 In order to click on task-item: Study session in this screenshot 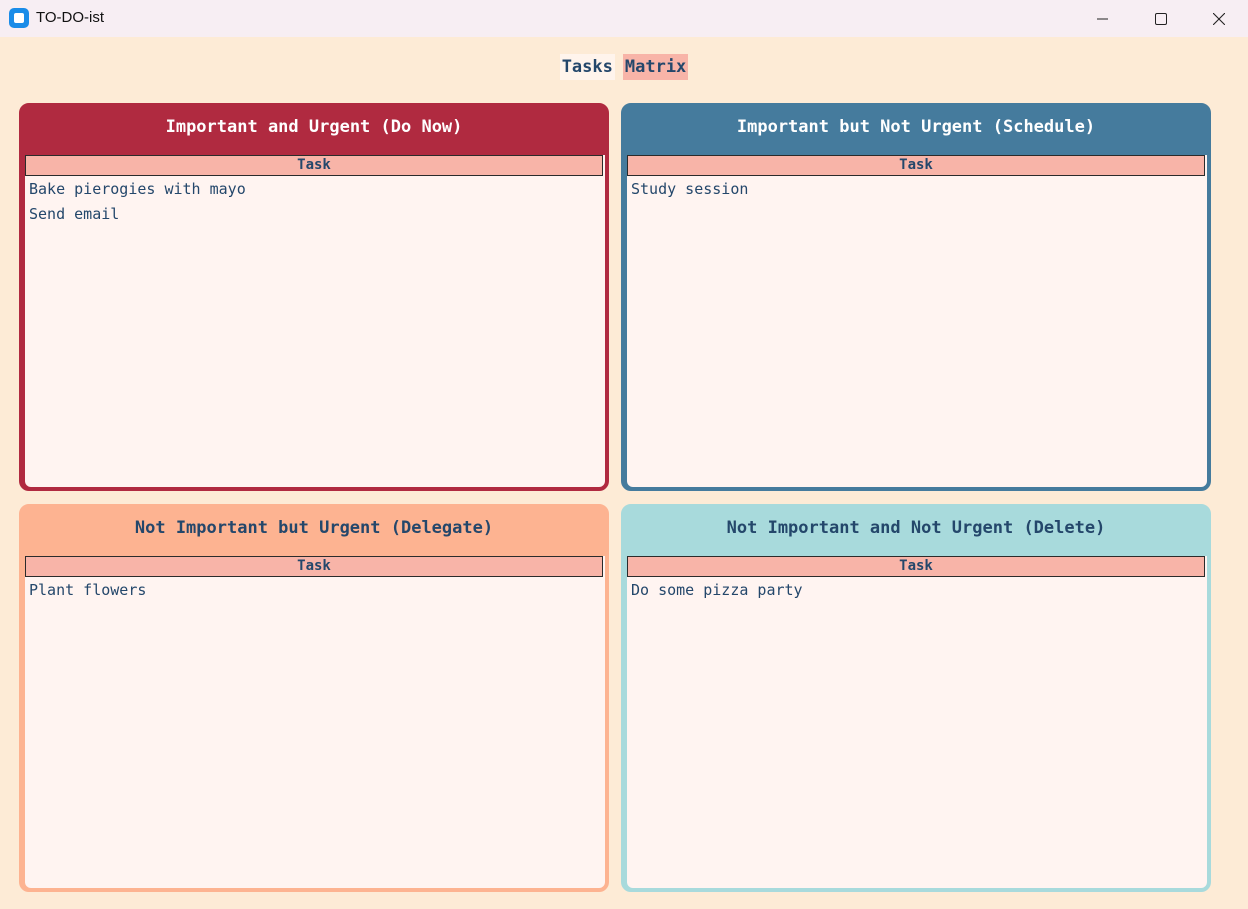, I will do `click(917, 190)`.